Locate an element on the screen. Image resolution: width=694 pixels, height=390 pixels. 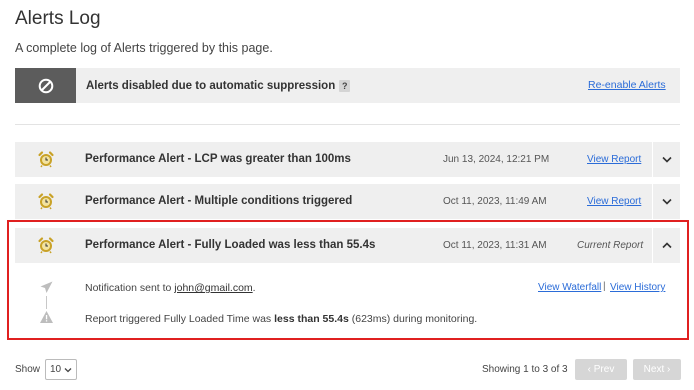
prev-page-button: ‹ Prev is located at coordinates (601, 369).